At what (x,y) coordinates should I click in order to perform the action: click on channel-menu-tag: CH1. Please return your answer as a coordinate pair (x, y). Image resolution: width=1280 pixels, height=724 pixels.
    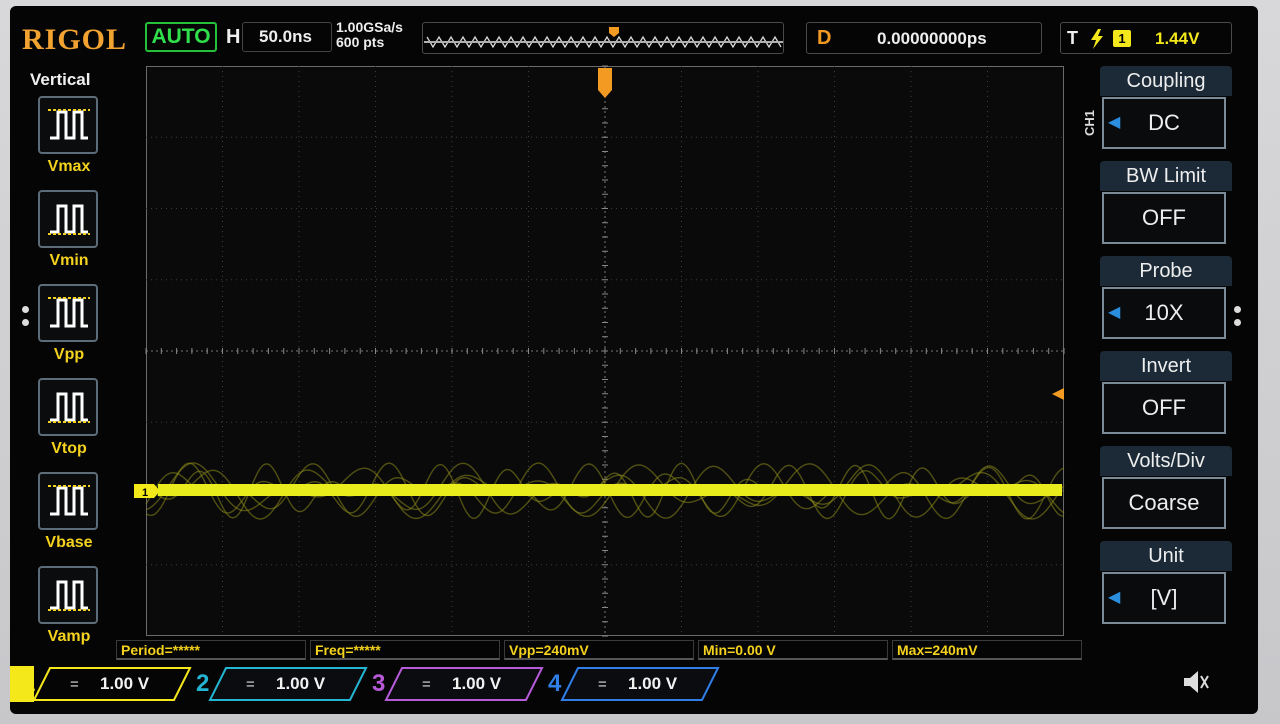
    Looking at the image, I should click on (1089, 123).